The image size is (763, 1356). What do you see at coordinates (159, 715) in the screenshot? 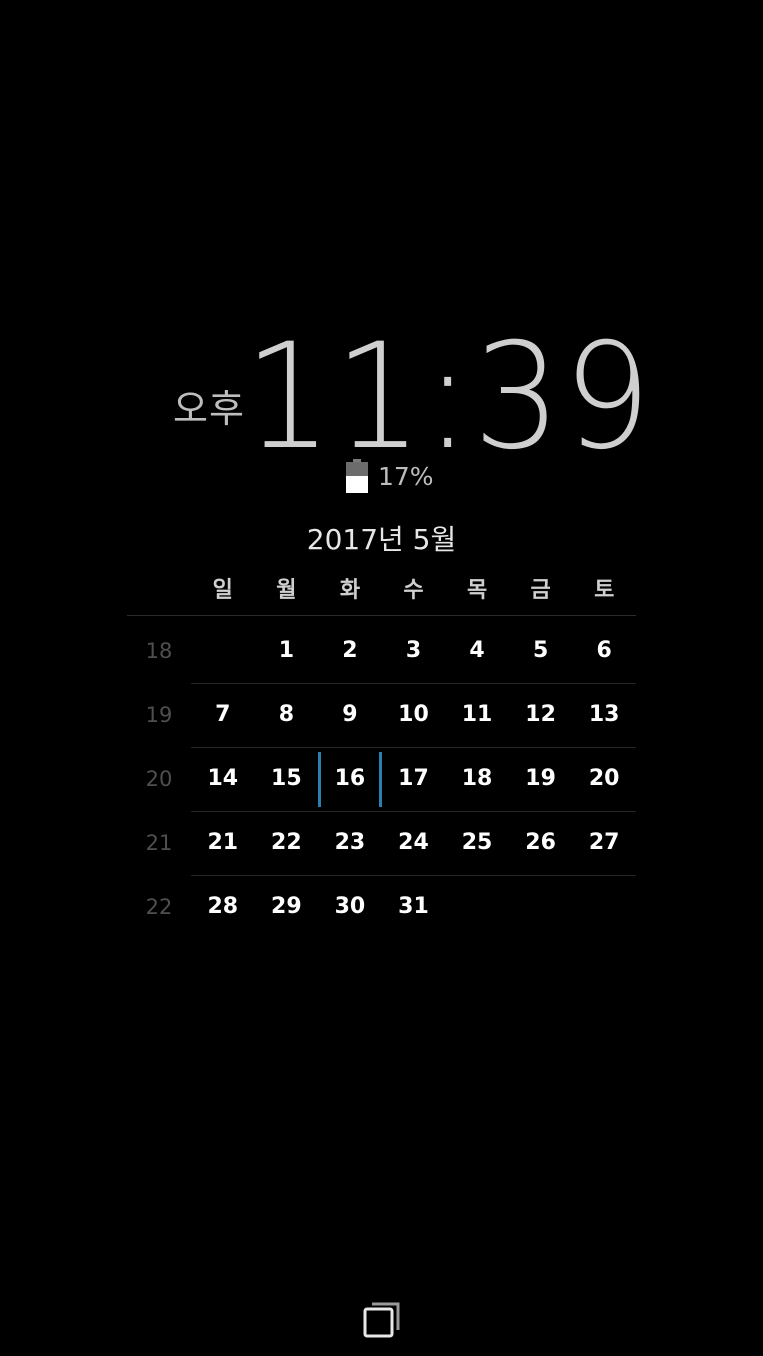
I see `week-number: 19` at bounding box center [159, 715].